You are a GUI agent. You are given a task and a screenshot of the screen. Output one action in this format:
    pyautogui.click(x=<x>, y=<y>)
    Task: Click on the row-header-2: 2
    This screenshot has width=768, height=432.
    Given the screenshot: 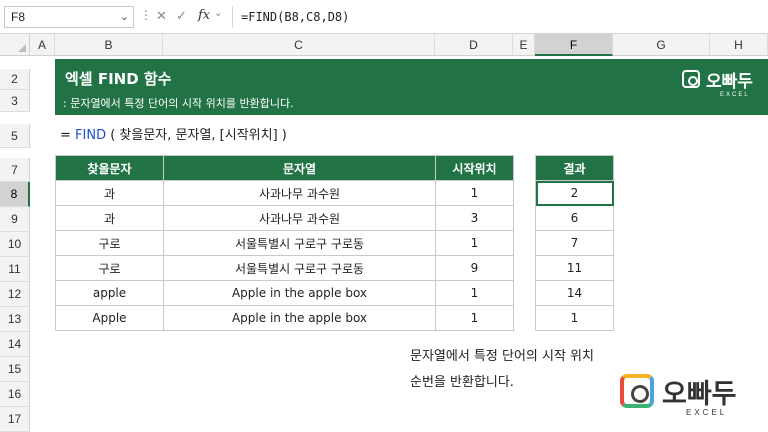 What is the action you would take?
    pyautogui.click(x=15, y=79)
    